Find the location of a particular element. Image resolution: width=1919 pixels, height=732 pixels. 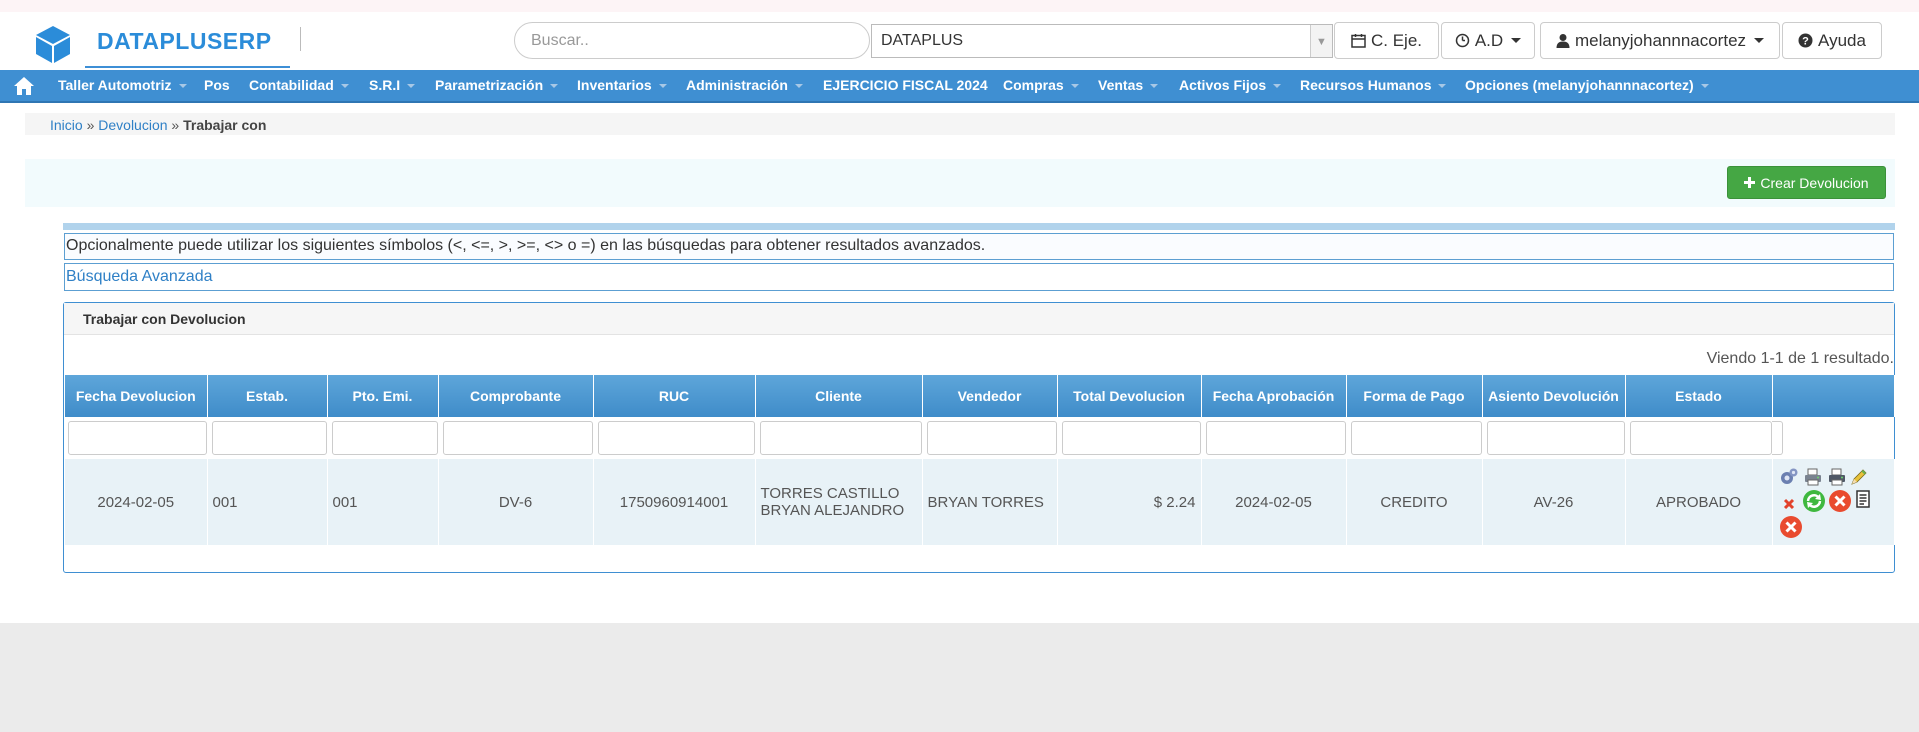

filter-vendedor is located at coordinates (992, 438).